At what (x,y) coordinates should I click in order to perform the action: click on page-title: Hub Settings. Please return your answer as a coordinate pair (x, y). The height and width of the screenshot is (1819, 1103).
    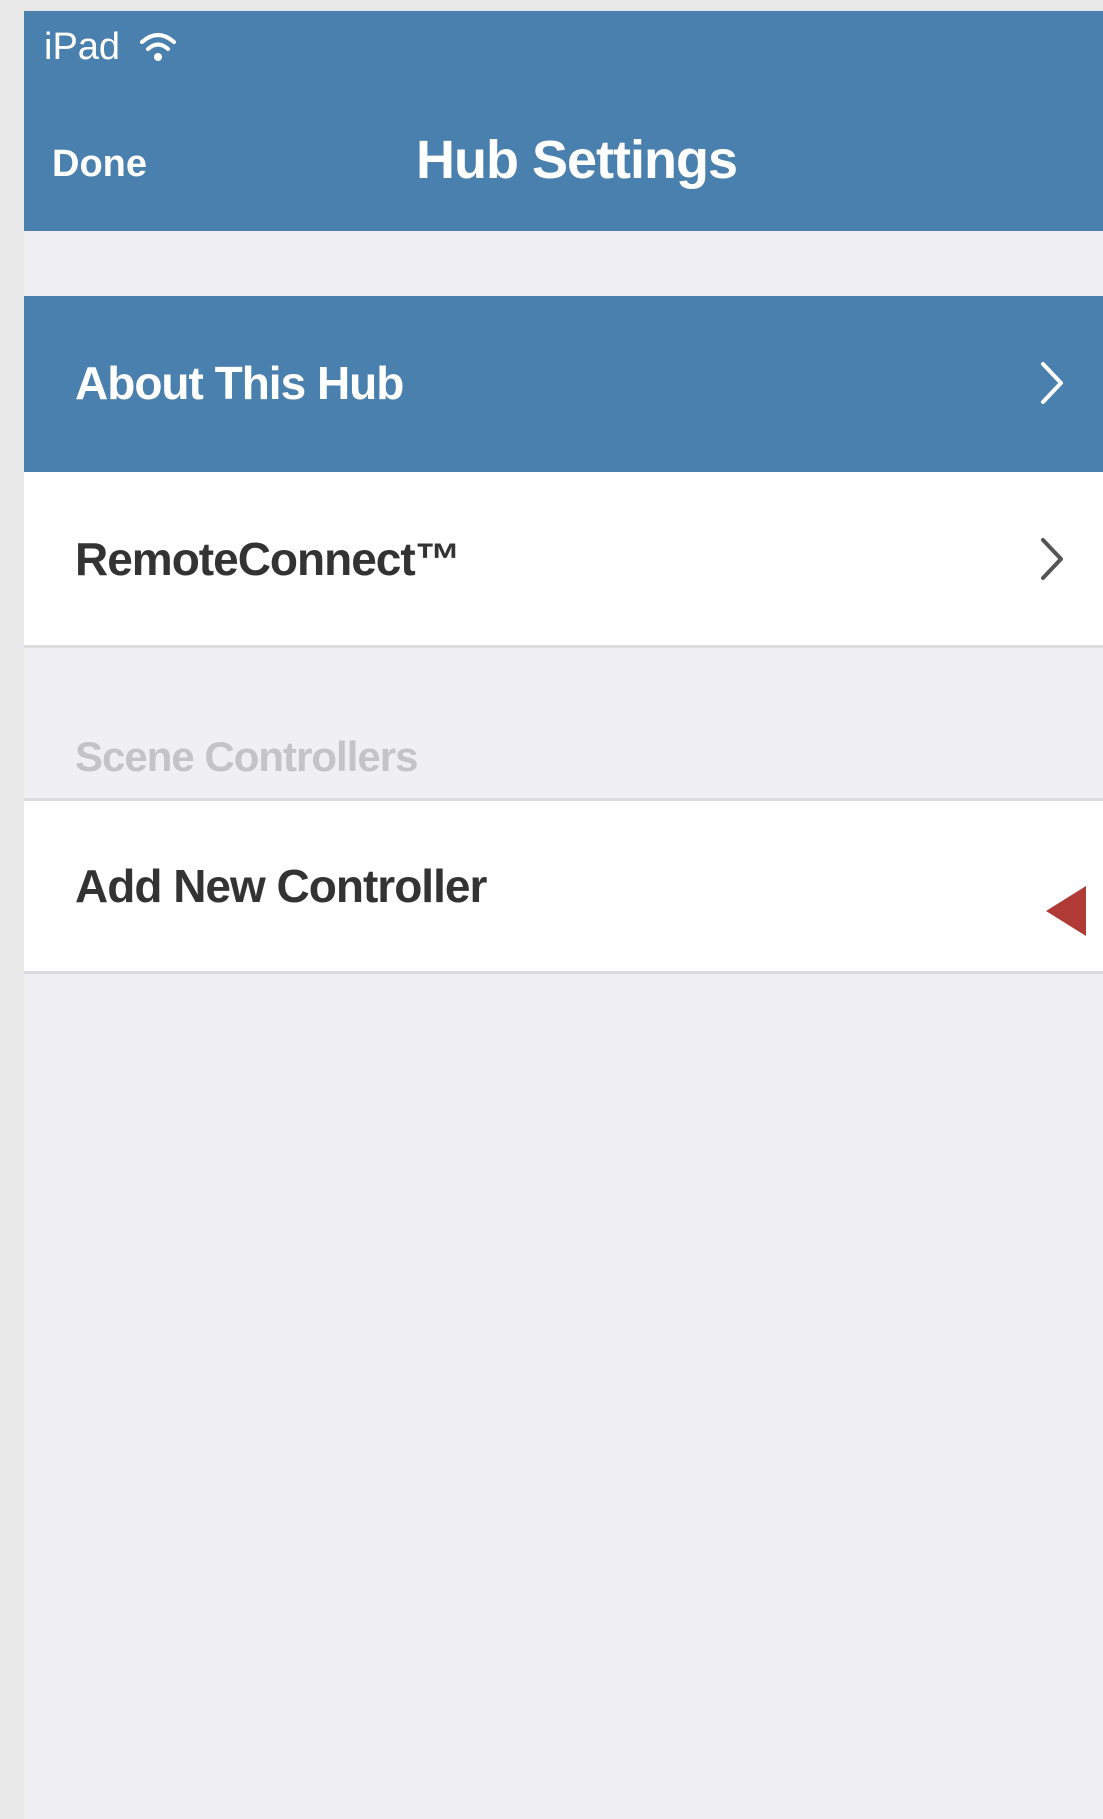
    Looking at the image, I should click on (577, 160).